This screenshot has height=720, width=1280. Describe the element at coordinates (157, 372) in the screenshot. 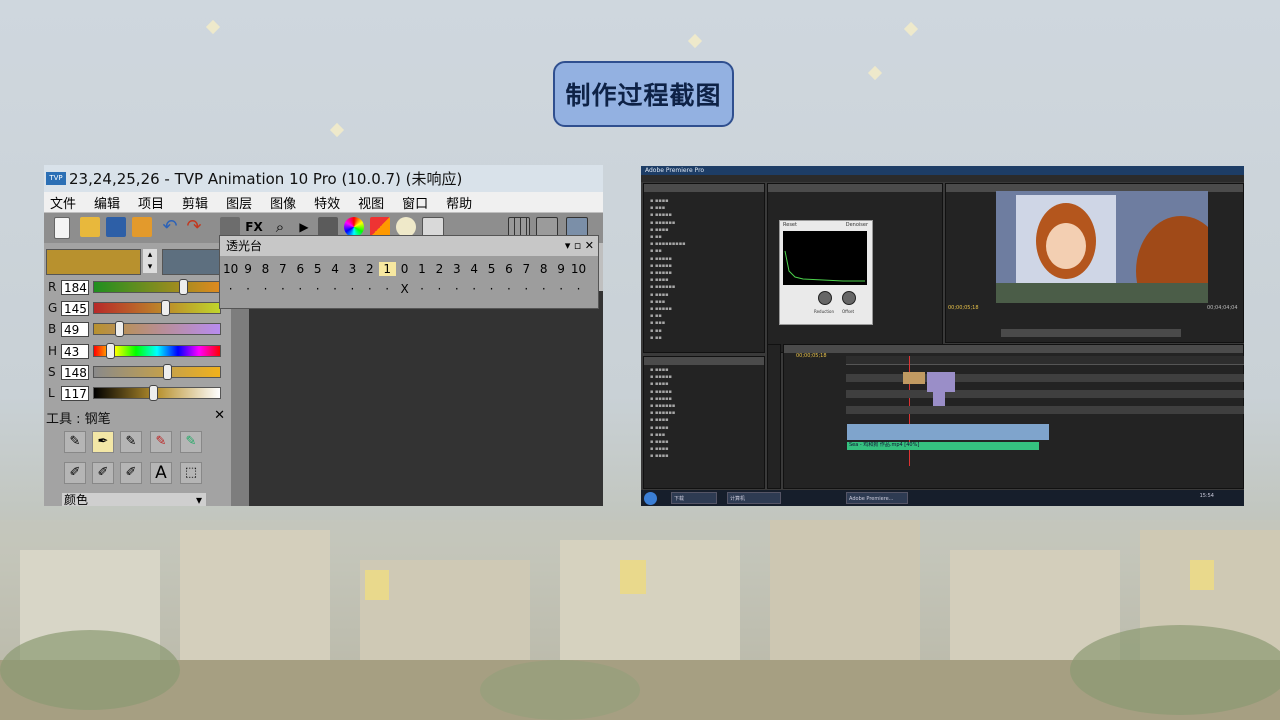

I see `saturation-slider` at that location.